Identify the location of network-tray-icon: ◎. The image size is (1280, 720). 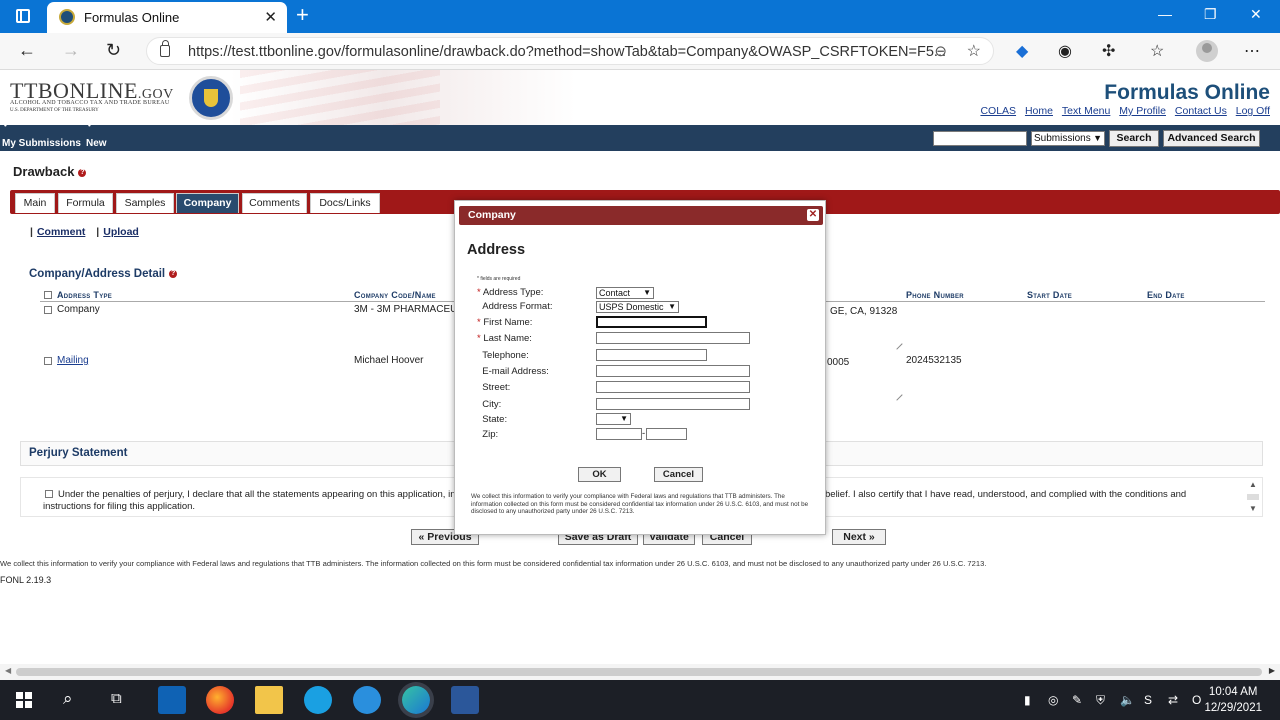
(1053, 700).